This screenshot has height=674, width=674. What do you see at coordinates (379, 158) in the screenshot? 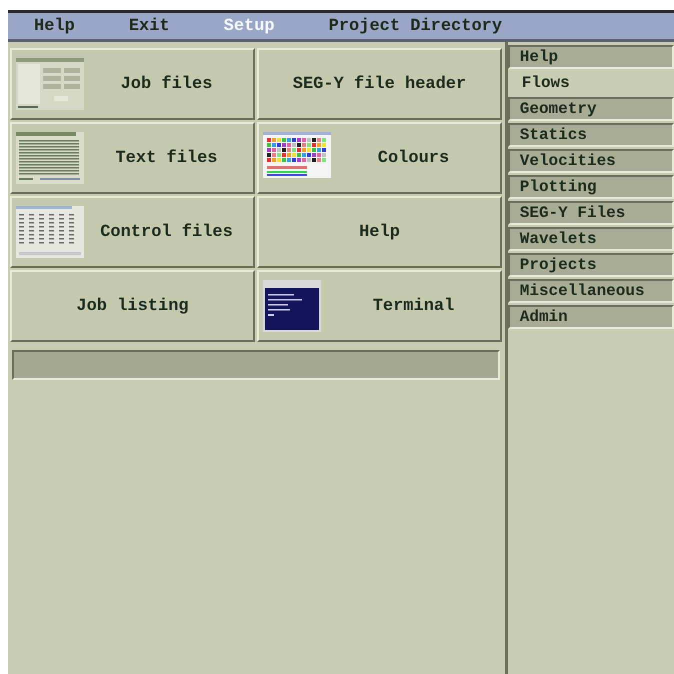
I see `launcher-button: Colours` at bounding box center [379, 158].